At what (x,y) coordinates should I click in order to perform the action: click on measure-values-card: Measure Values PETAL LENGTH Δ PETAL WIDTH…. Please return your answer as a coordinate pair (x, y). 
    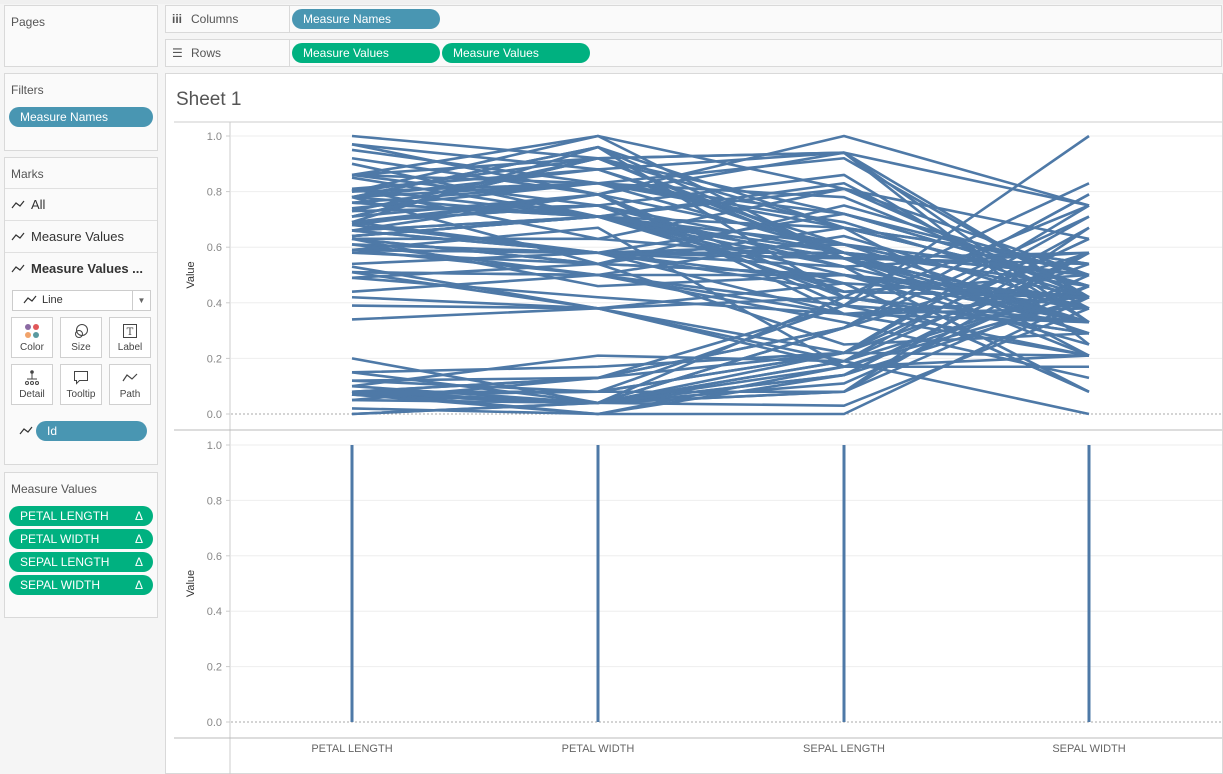
    Looking at the image, I should click on (81, 545).